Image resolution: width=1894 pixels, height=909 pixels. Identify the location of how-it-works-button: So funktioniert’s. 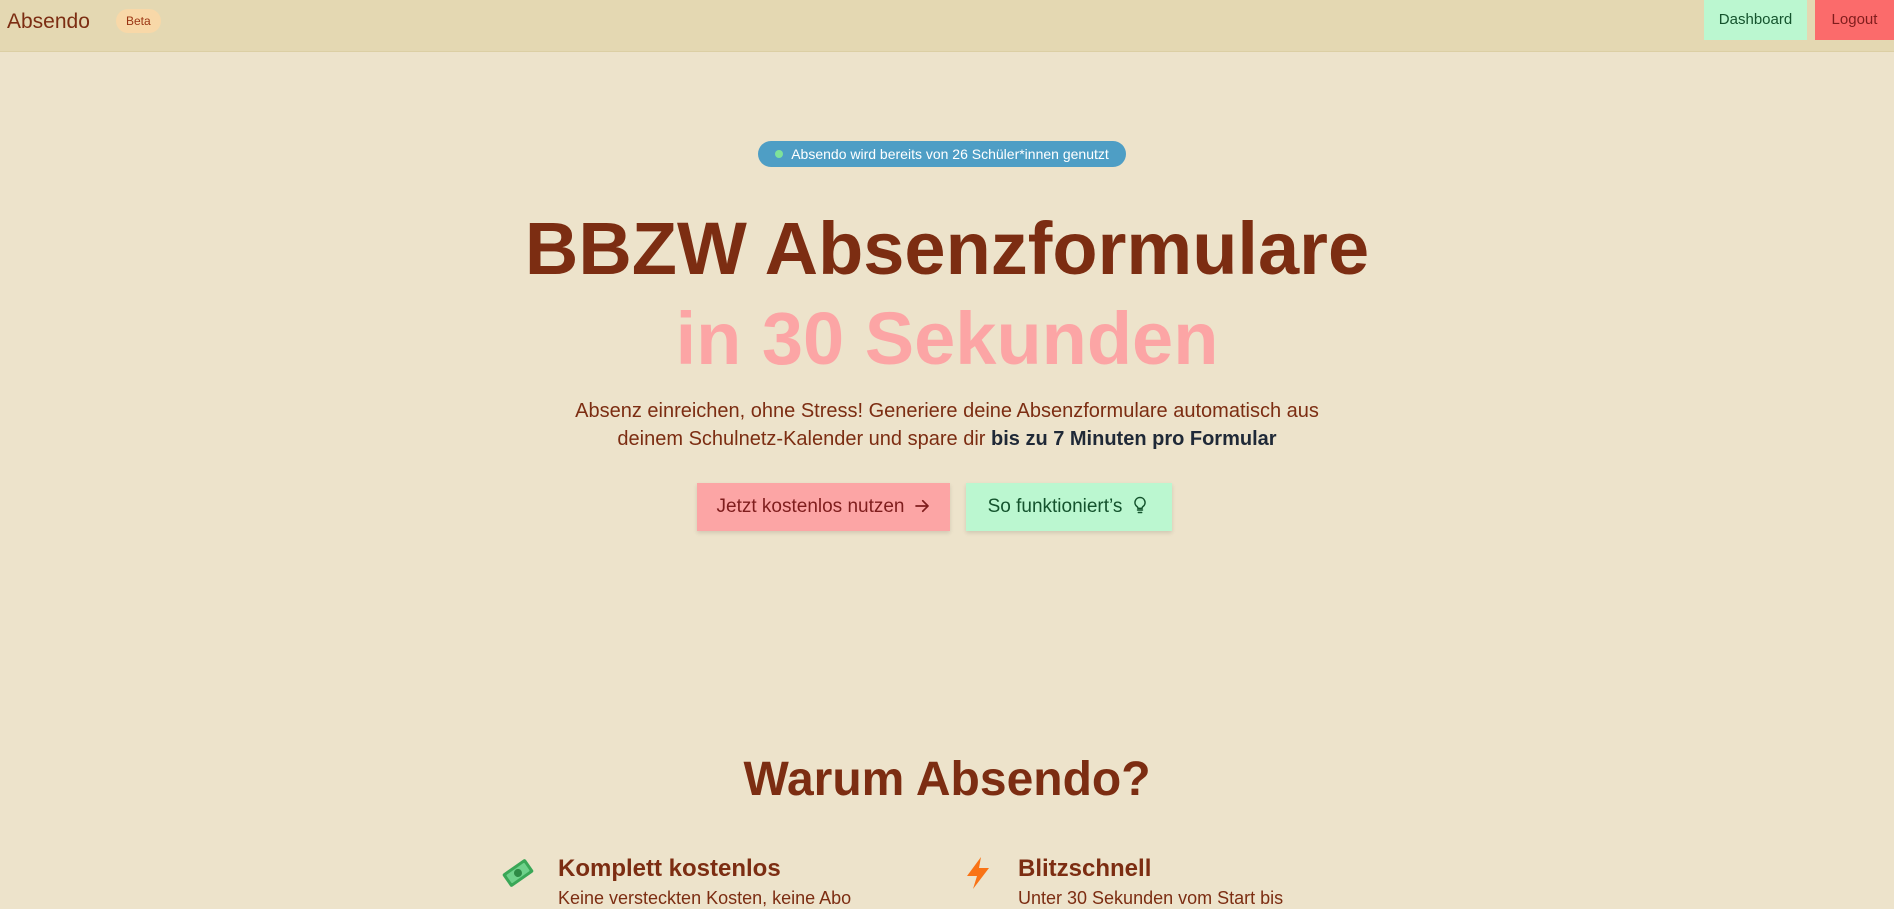
(1069, 507).